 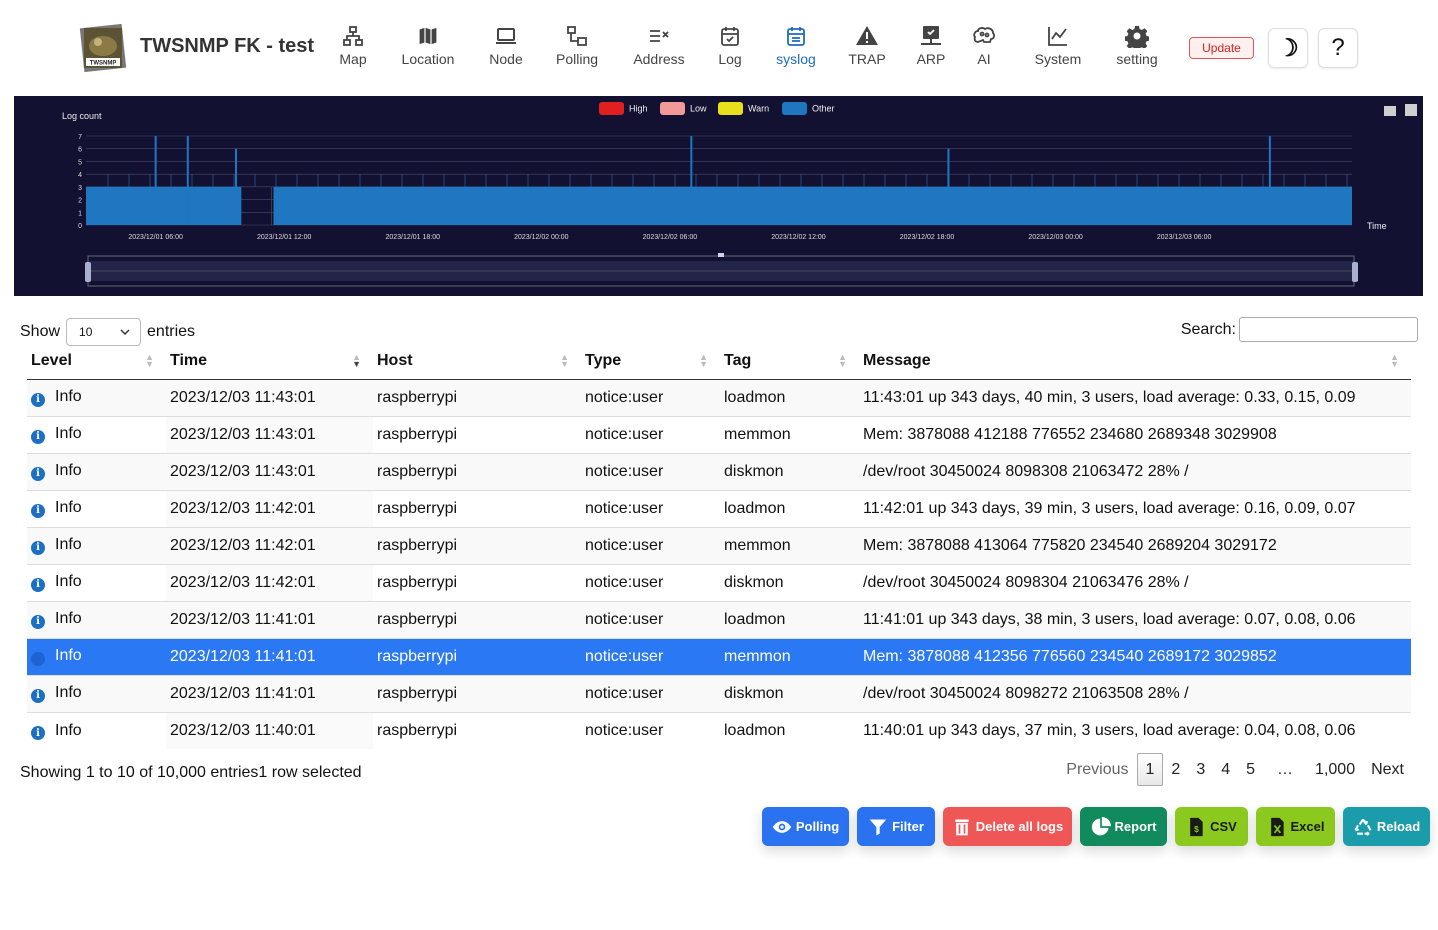 What do you see at coordinates (1377, 226) in the screenshot?
I see `x-axis-label: Time` at bounding box center [1377, 226].